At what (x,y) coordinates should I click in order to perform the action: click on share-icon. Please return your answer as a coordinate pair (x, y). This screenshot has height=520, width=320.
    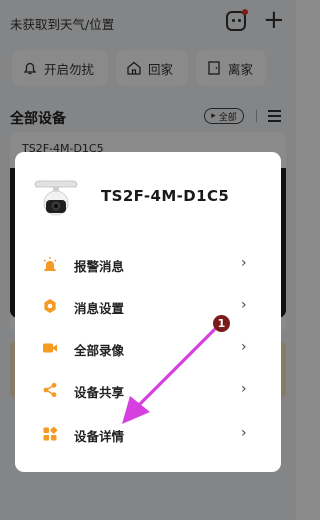
    Looking at the image, I should click on (50, 390).